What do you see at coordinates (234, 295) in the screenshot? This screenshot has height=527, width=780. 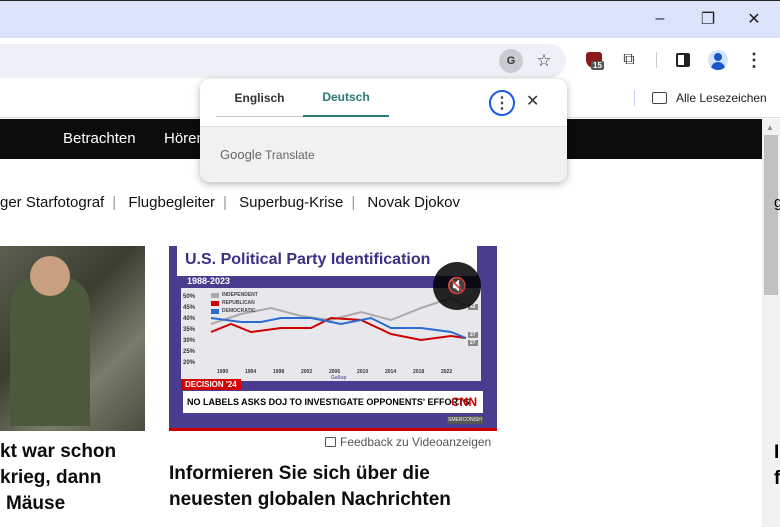 I see `legend-item-independent: INDEPENDENT` at bounding box center [234, 295].